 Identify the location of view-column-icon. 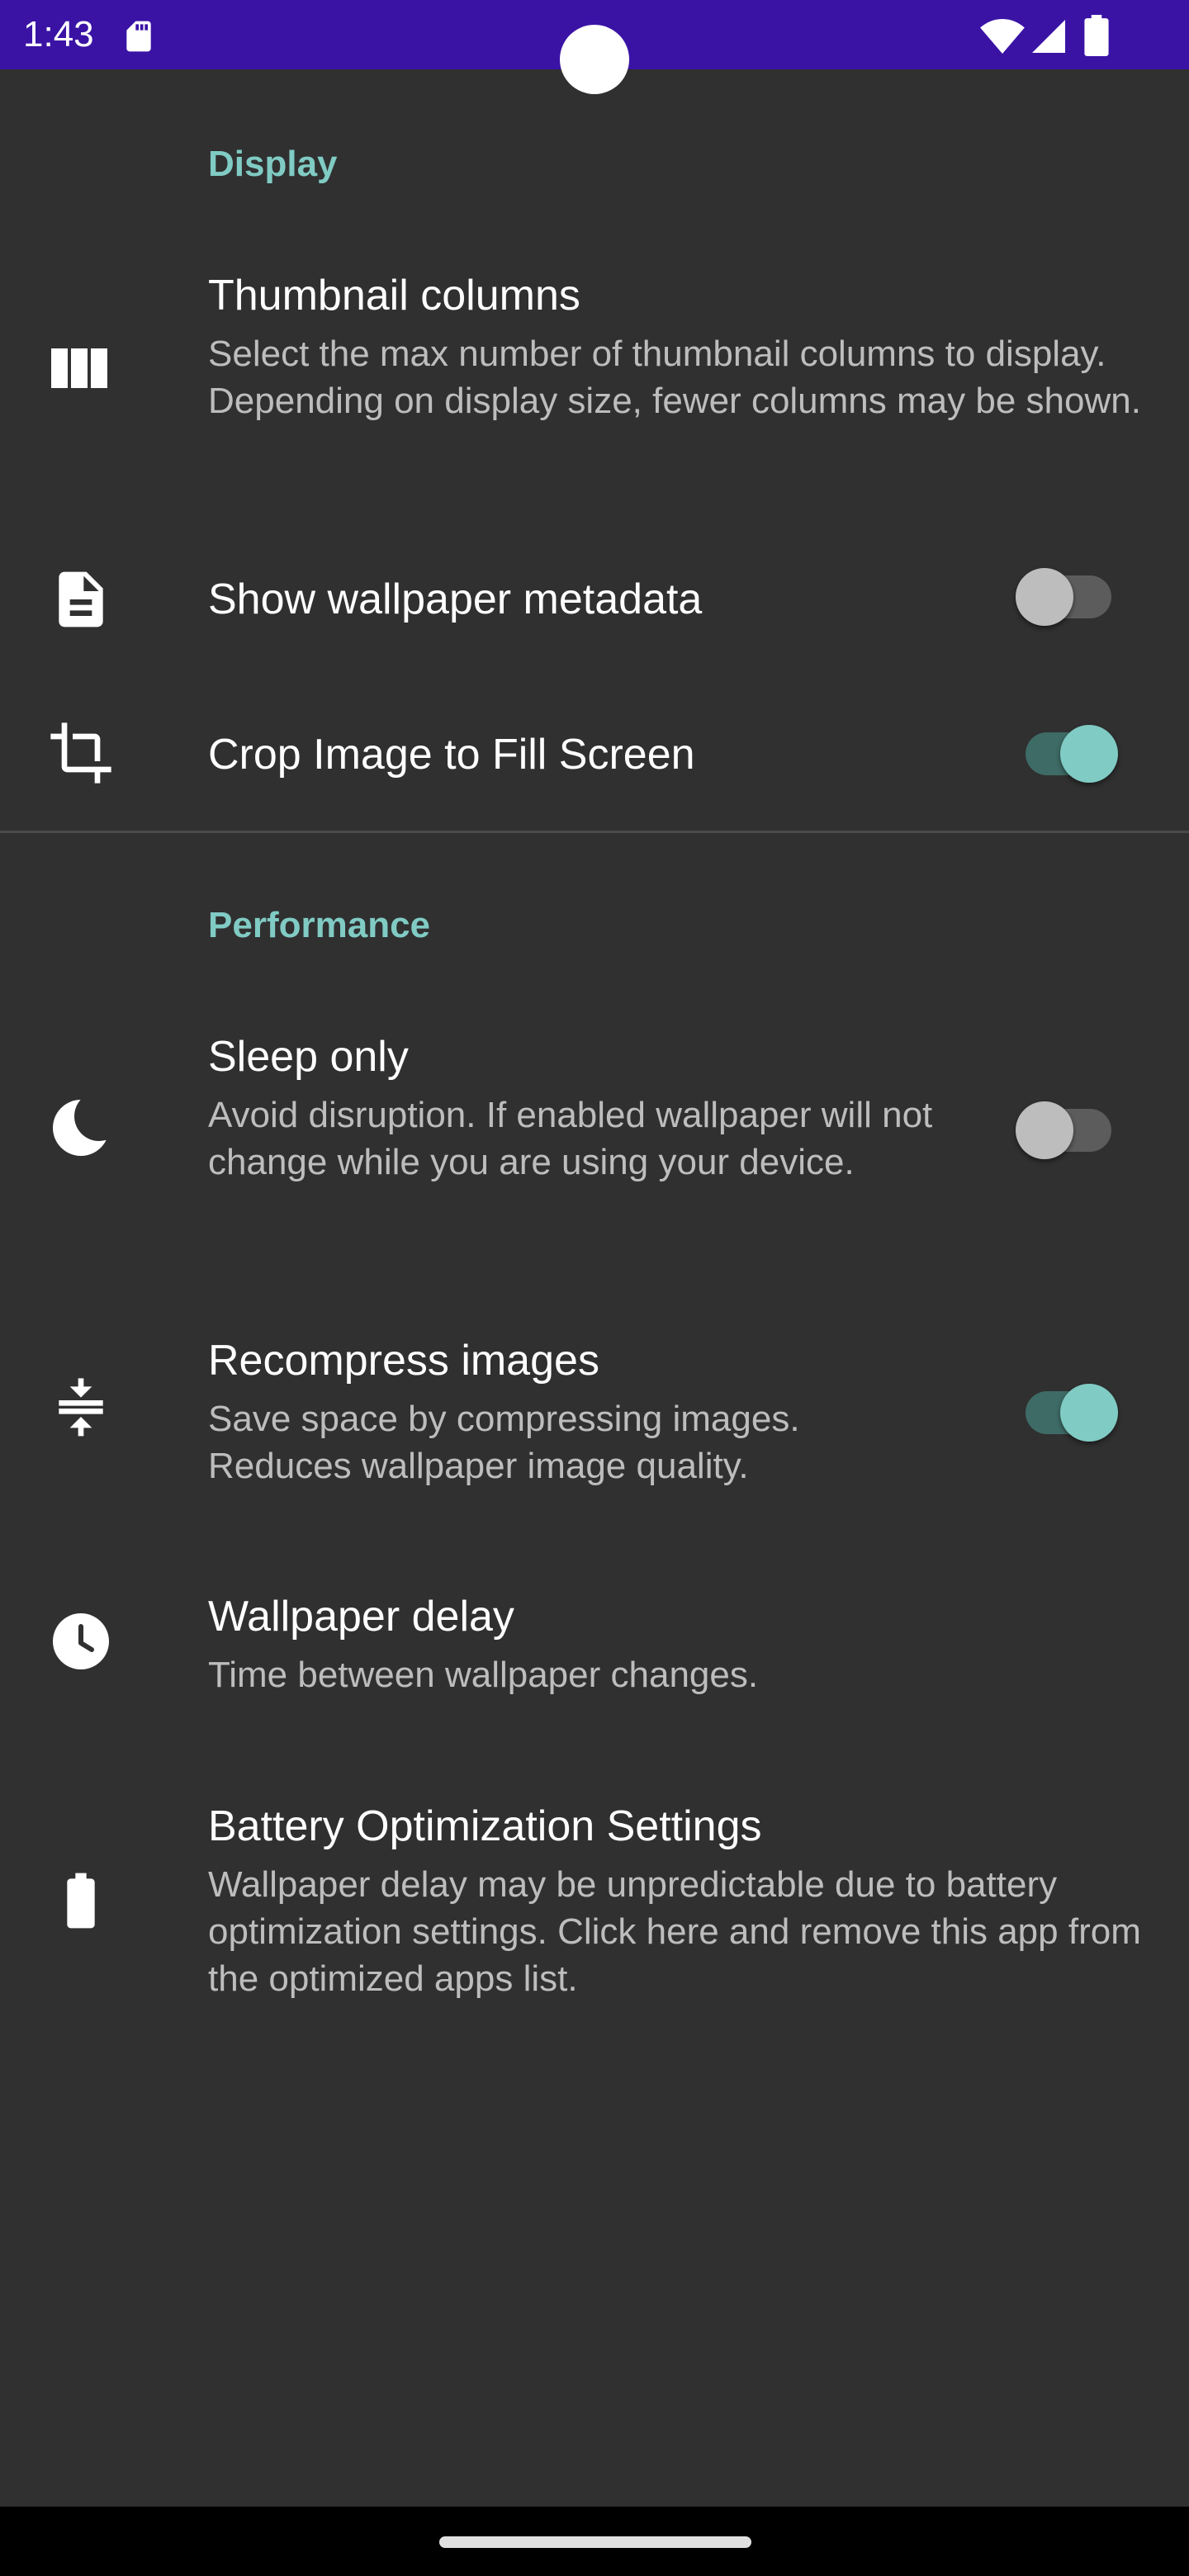
(79, 368).